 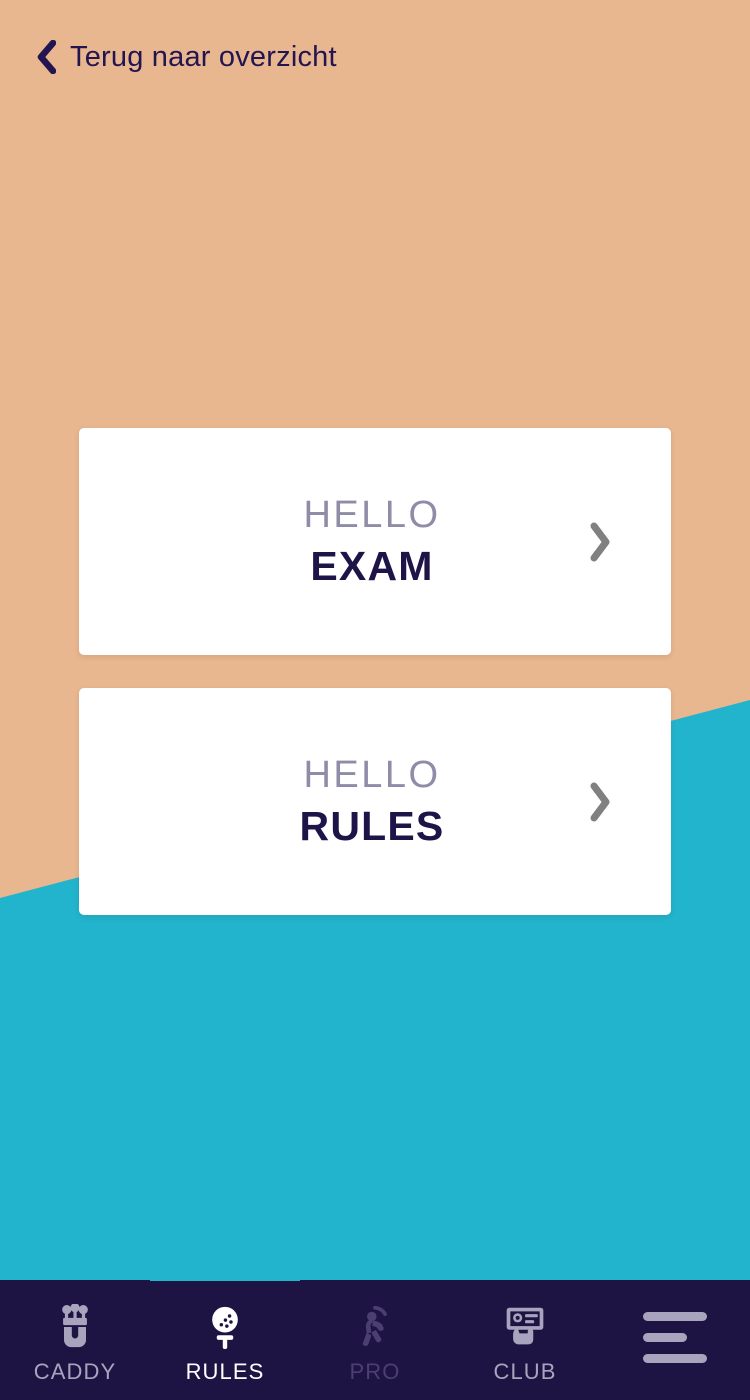 I want to click on tab-caddy: CADDY, so click(x=75, y=1340).